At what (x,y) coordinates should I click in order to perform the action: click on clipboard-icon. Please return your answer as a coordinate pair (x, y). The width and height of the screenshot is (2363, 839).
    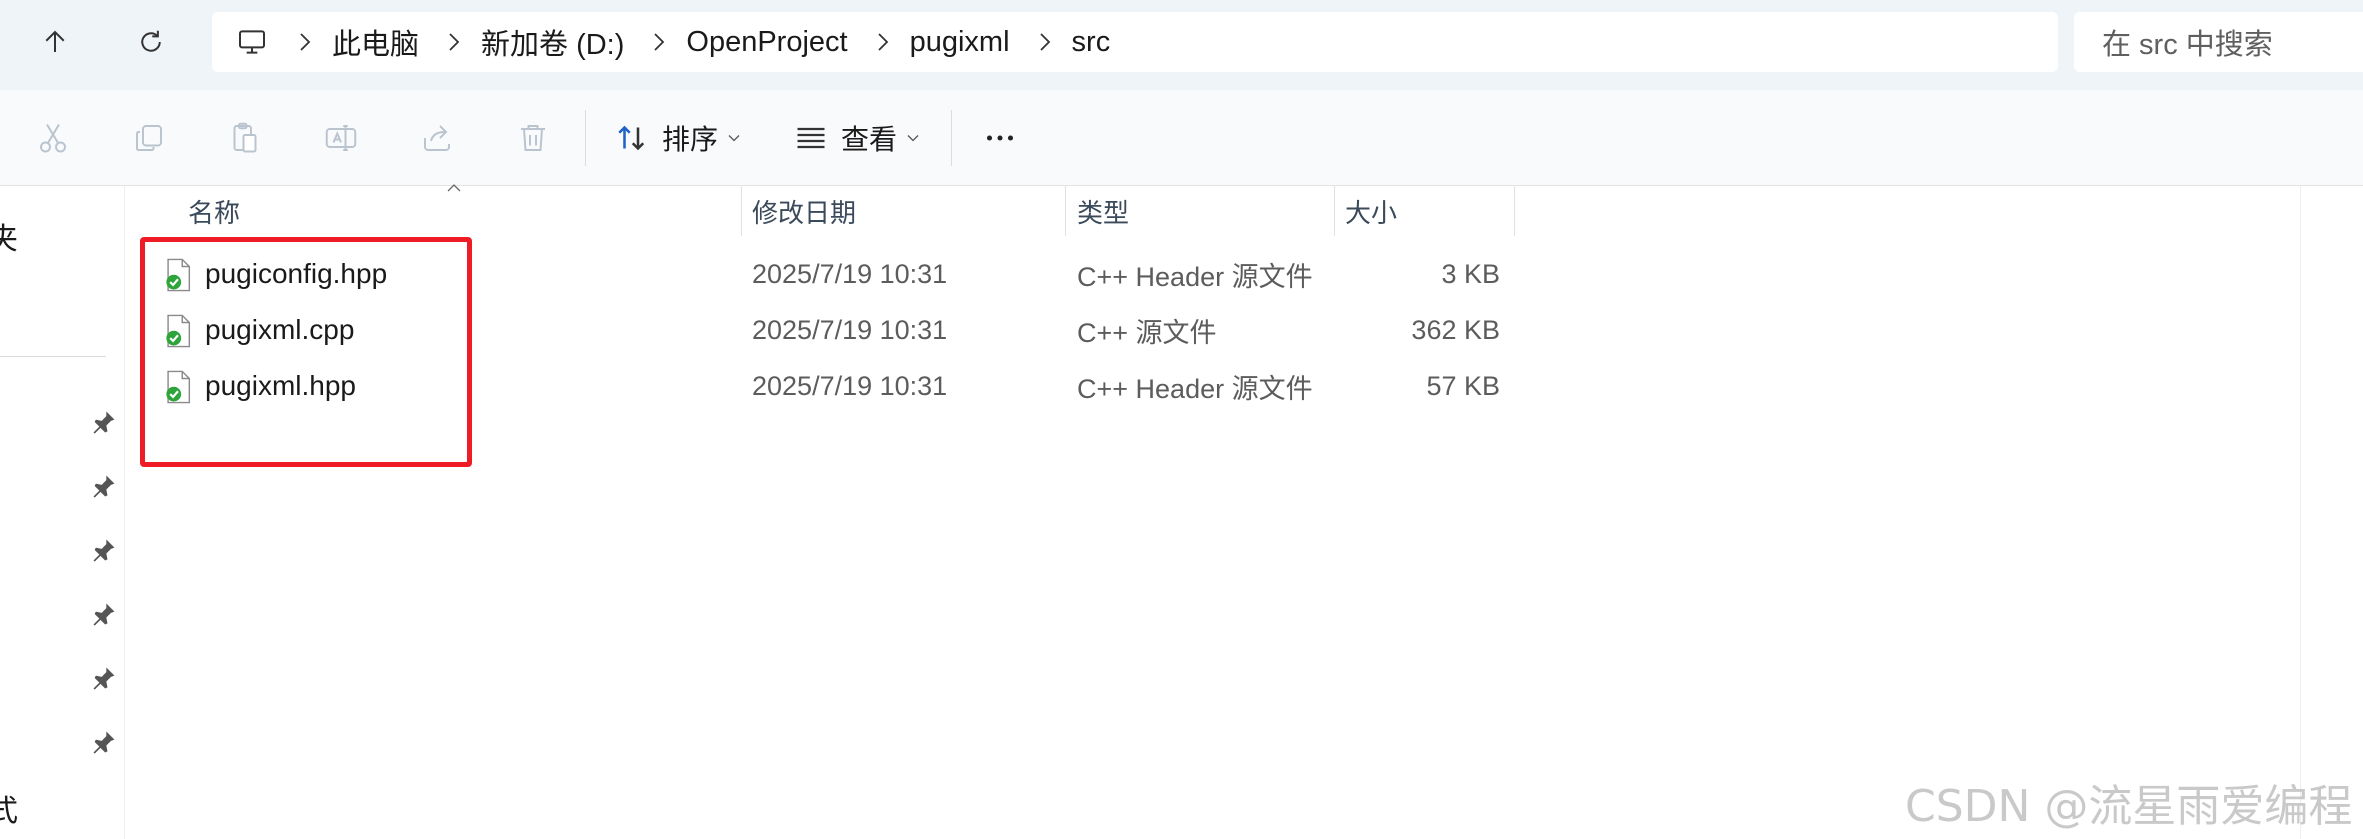
    Looking at the image, I should click on (245, 137).